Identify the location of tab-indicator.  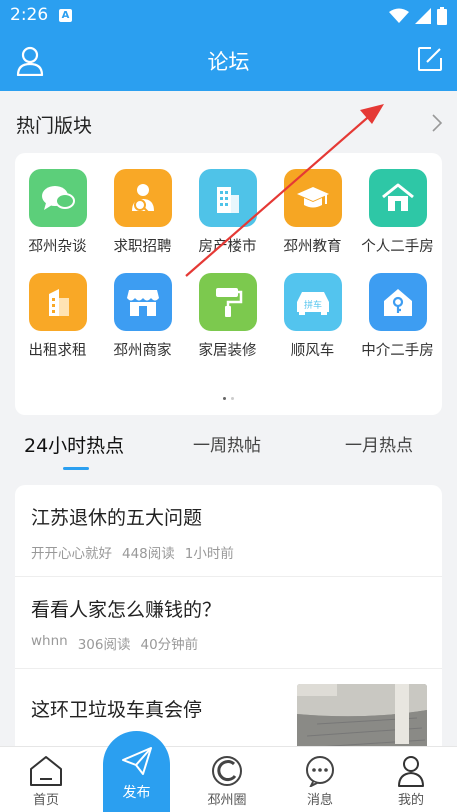
(76, 468).